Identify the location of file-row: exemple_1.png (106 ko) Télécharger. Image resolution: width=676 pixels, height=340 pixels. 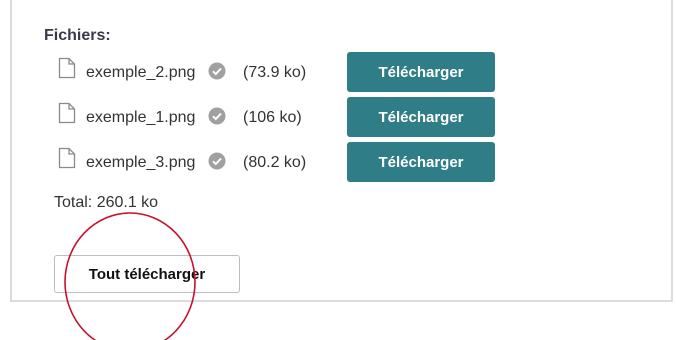
(288, 117).